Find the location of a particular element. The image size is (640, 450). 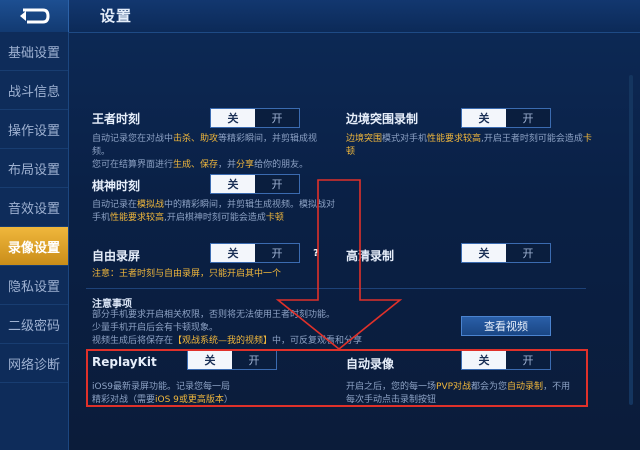

annotation-box is located at coordinates (337, 378).